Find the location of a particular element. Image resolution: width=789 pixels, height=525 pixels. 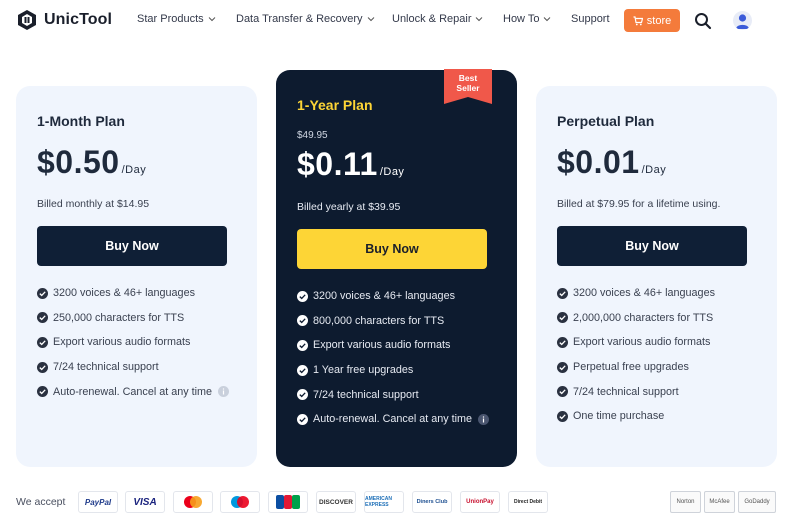

feature-text: 1 Year free upgrades is located at coordinates (363, 370).